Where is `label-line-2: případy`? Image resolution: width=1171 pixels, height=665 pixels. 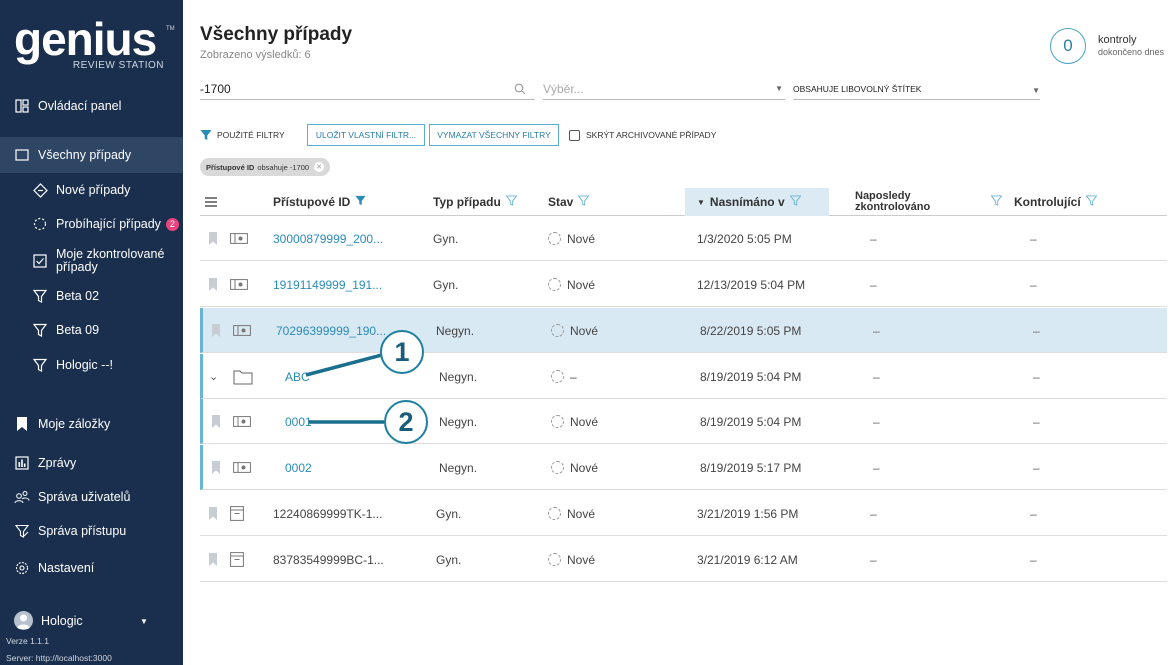
label-line-2: případy is located at coordinates (77, 267).